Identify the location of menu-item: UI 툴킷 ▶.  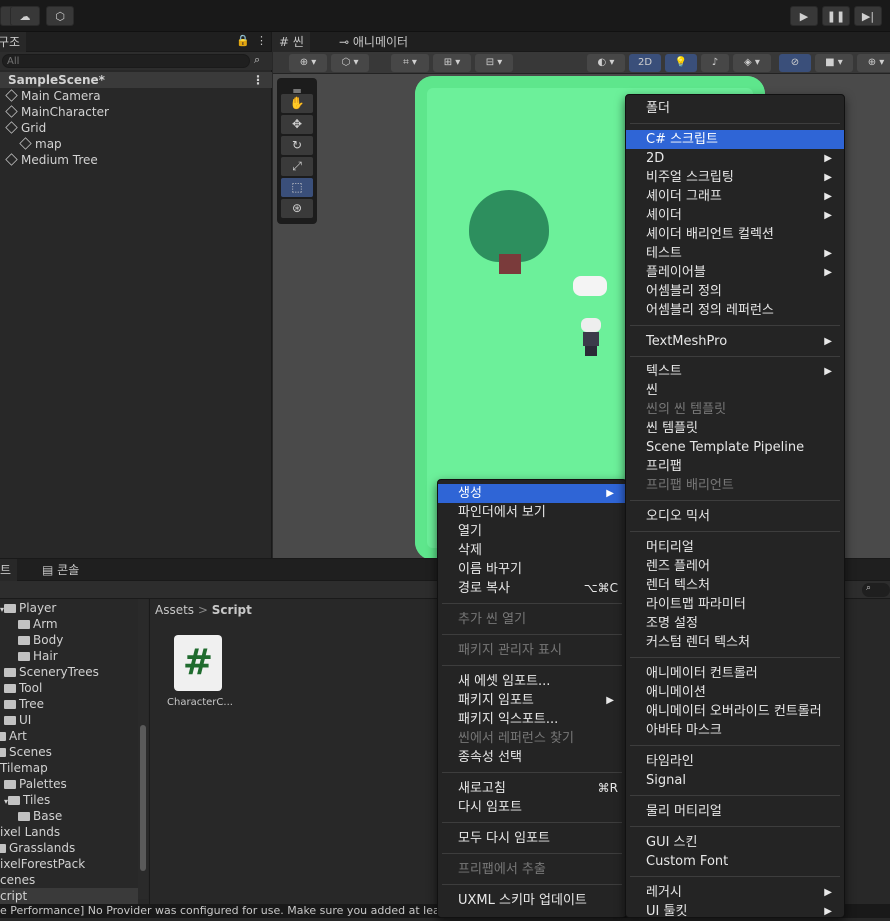
(735, 911).